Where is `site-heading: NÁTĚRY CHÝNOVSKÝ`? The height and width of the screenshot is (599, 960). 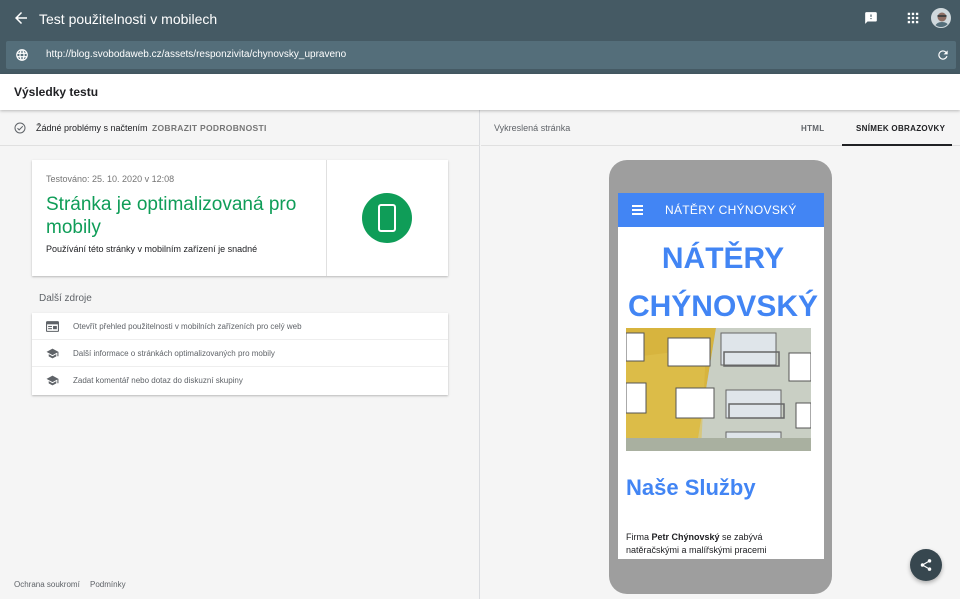
site-heading: NÁTĚRY CHÝNOVSKÝ is located at coordinates (721, 283).